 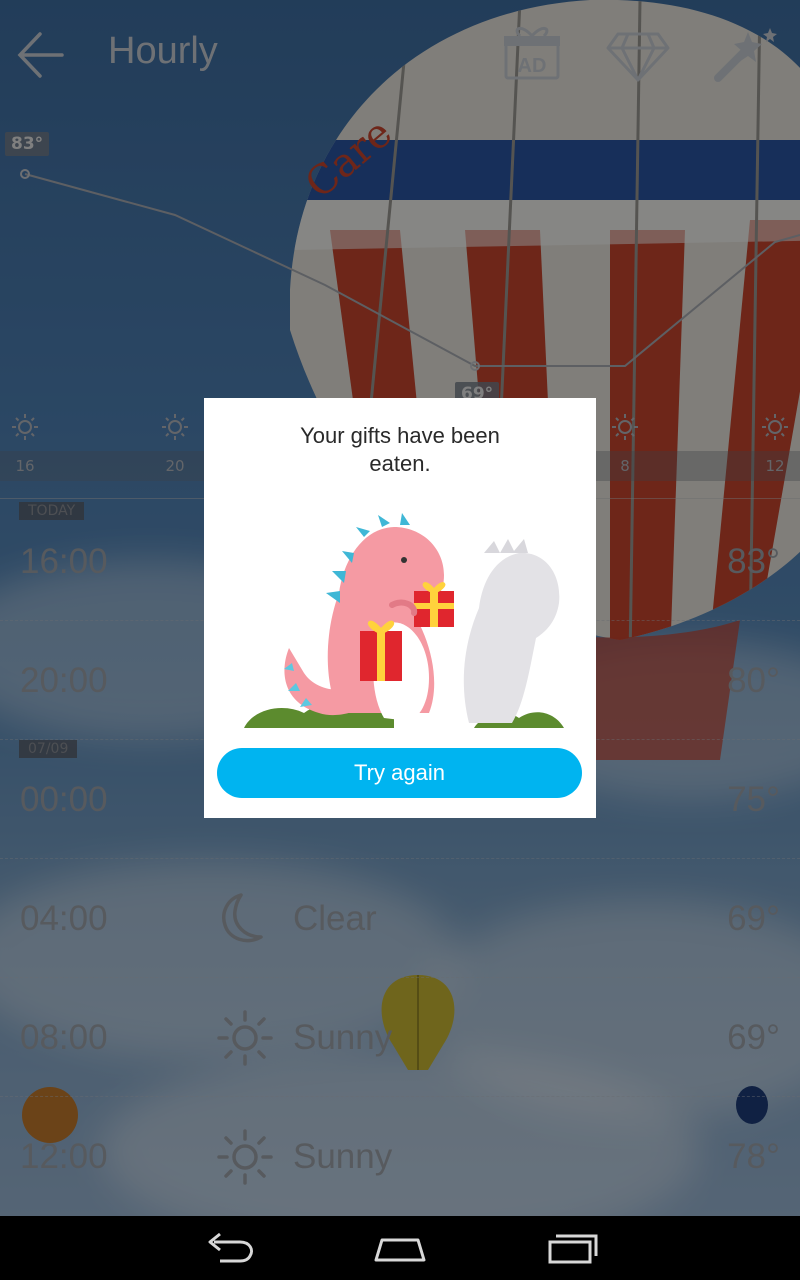 I want to click on nav-recents-icon, so click(x=572, y=1248).